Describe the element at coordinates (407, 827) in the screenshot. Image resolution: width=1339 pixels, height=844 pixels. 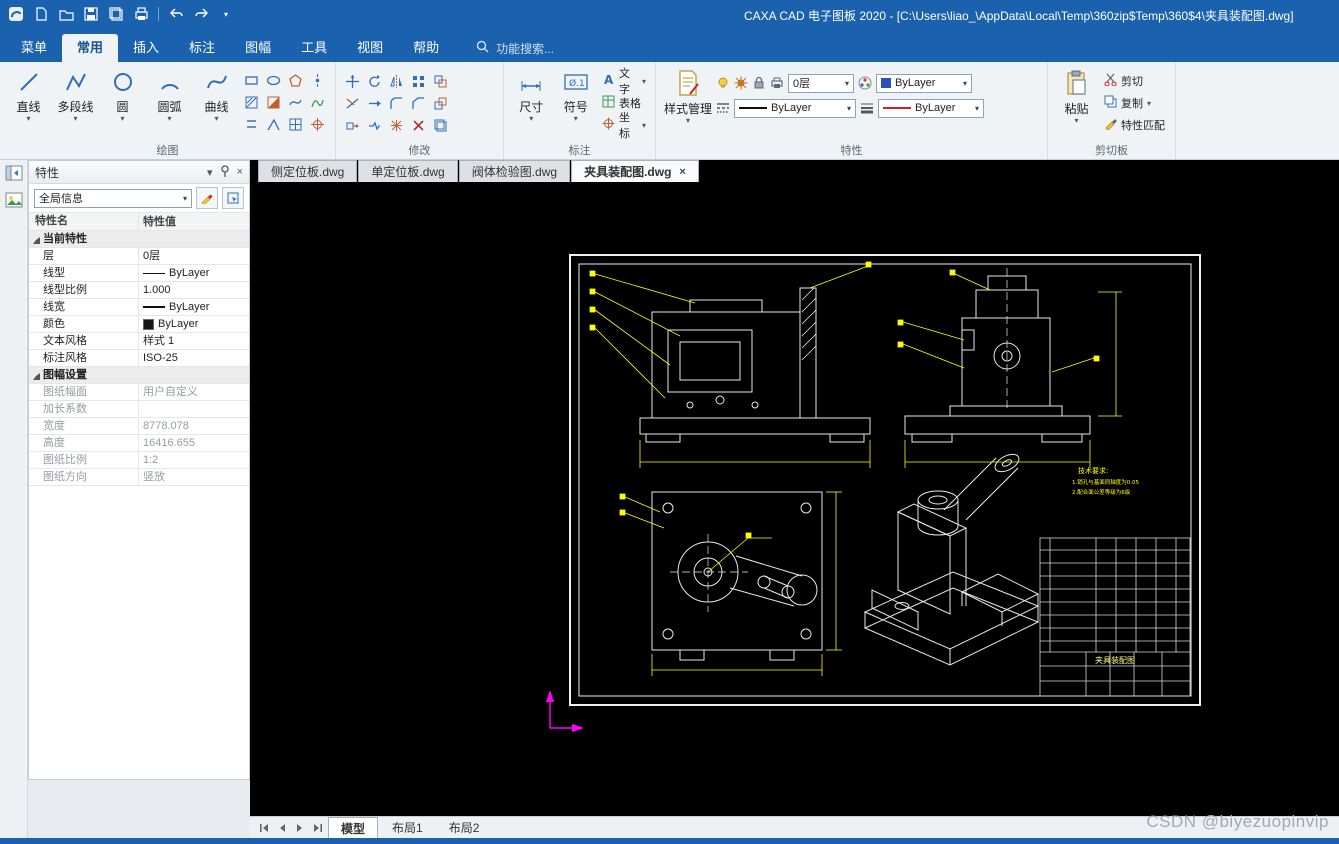
I see `layout-tab-1: 布局1` at that location.